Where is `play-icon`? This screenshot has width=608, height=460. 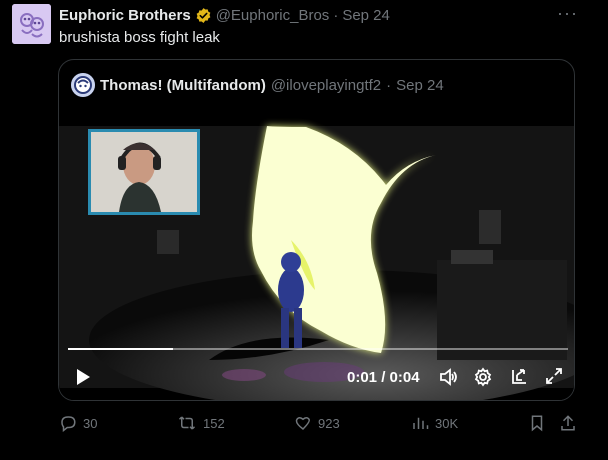
play-icon is located at coordinates (83, 379).